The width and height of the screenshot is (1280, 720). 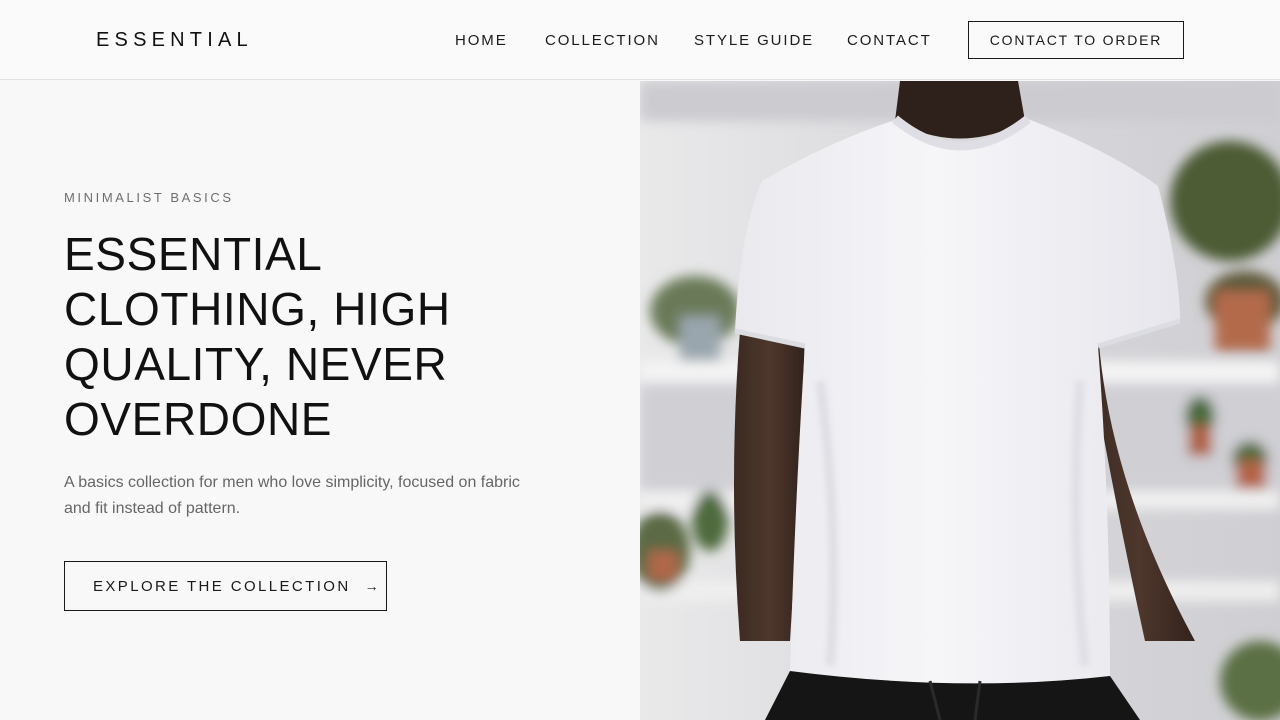 I want to click on headline-line: OVERDONE, so click(x=198, y=419).